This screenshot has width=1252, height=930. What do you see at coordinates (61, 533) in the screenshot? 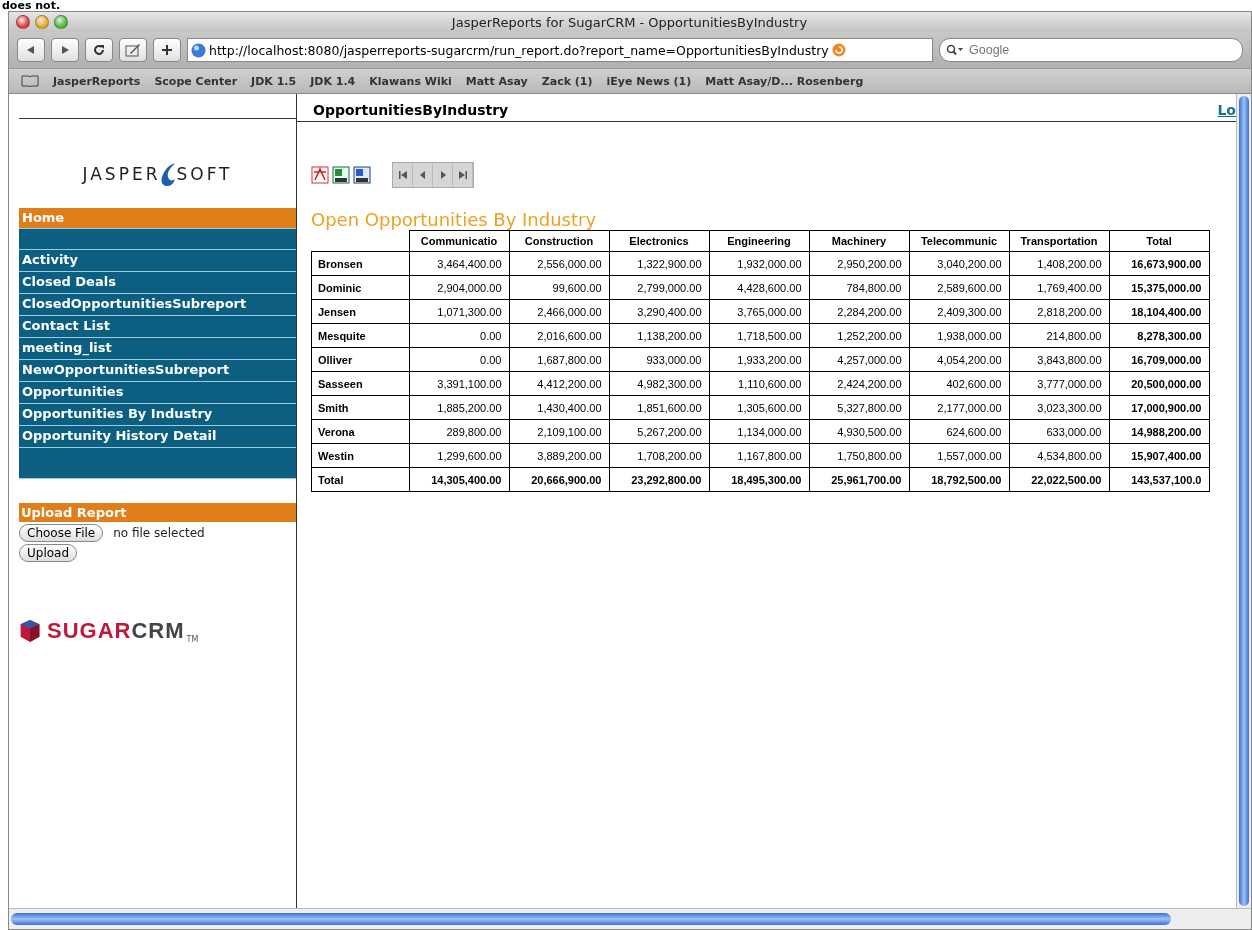
I see `choose-file-button: Choose File` at bounding box center [61, 533].